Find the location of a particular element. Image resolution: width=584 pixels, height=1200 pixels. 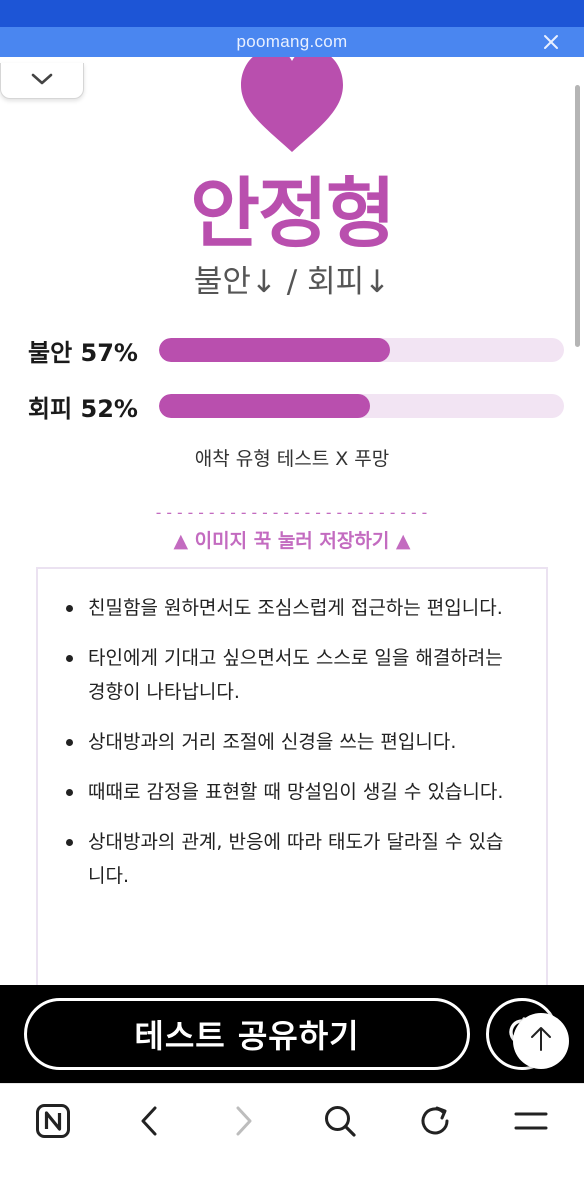

test-credit: 애착 유형 테스트 X 푸망 is located at coordinates (292, 459).